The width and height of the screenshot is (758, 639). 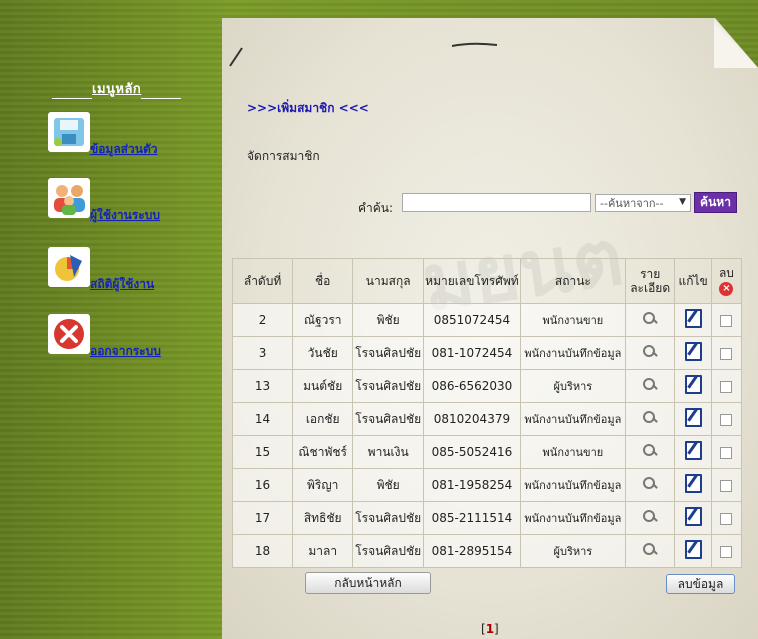 I want to click on sidebar-item-statistics: สถิติผู้ใช้งาน, so click(x=101, y=269).